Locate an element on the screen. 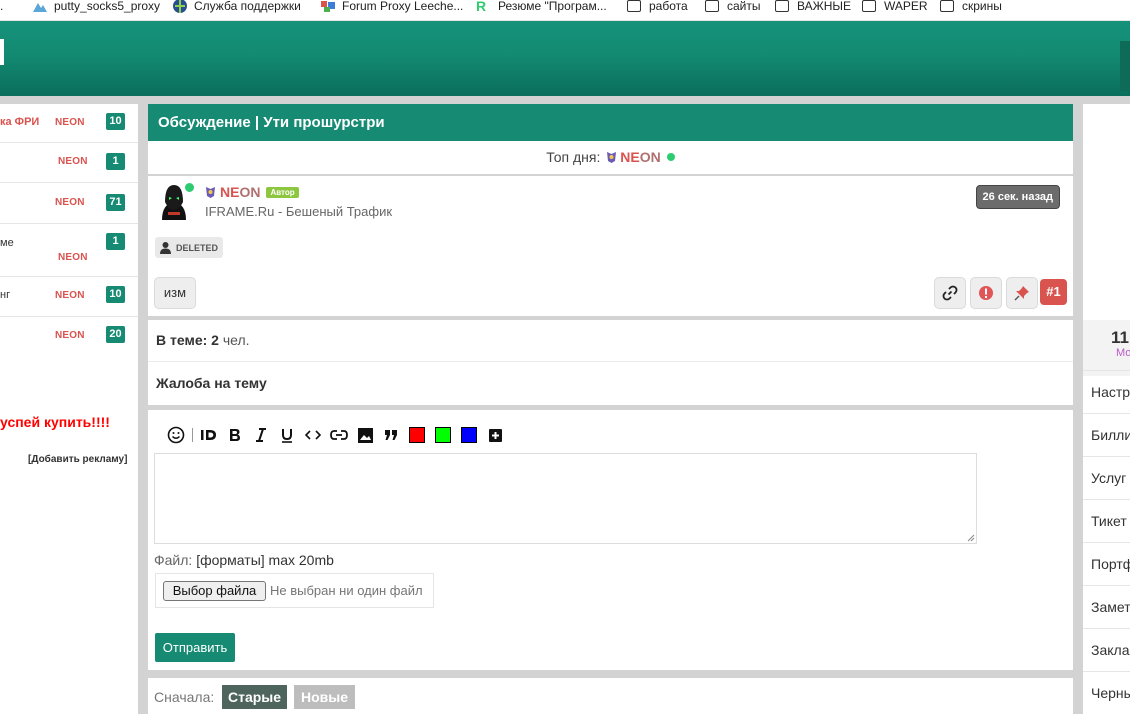 The height and width of the screenshot is (714, 1130). post-author-status: IFRAME.Ru - Бешеный Трафик is located at coordinates (299, 211).